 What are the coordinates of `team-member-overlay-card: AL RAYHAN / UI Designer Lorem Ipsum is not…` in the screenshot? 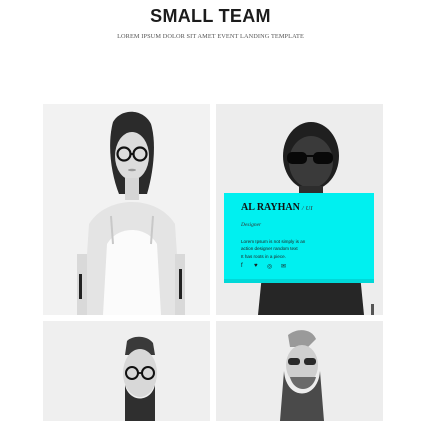 It's located at (299, 238).